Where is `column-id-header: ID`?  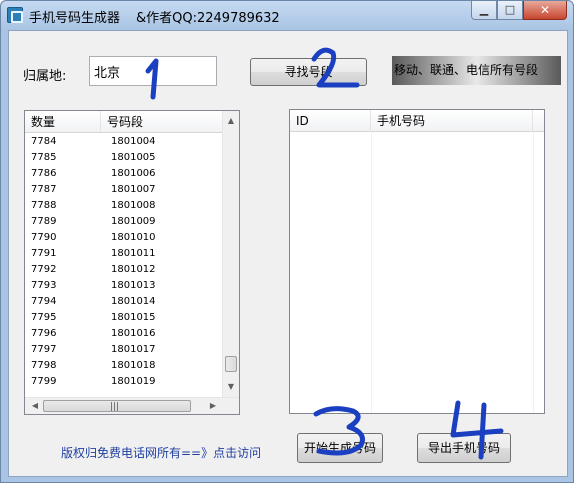
column-id-header: ID is located at coordinates (330, 121).